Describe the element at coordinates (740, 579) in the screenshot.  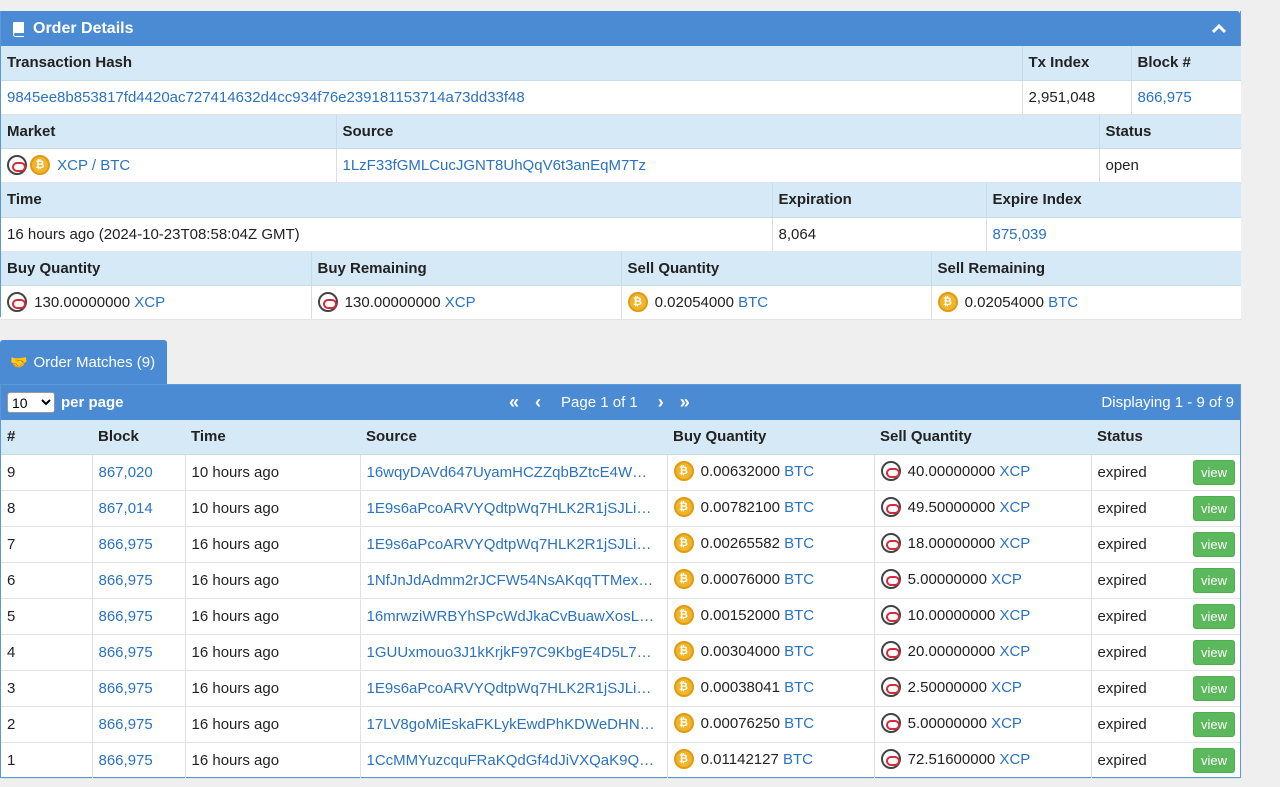
I see `row-buy-amount: 0.00076000` at that location.